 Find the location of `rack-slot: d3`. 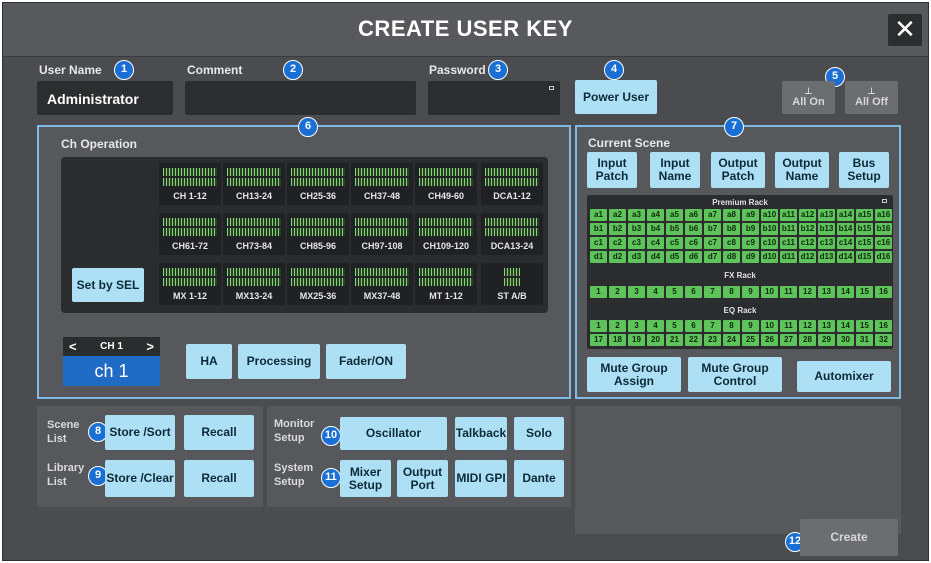

rack-slot: d3 is located at coordinates (636, 257).